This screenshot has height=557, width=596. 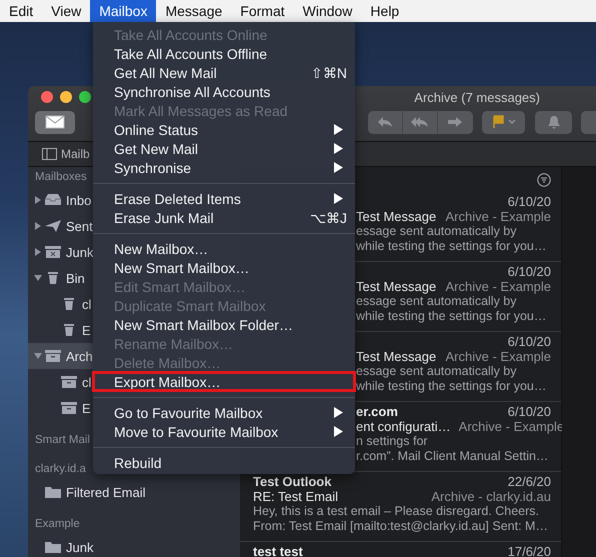 I want to click on sidebar-label: Inbo, so click(x=79, y=200).